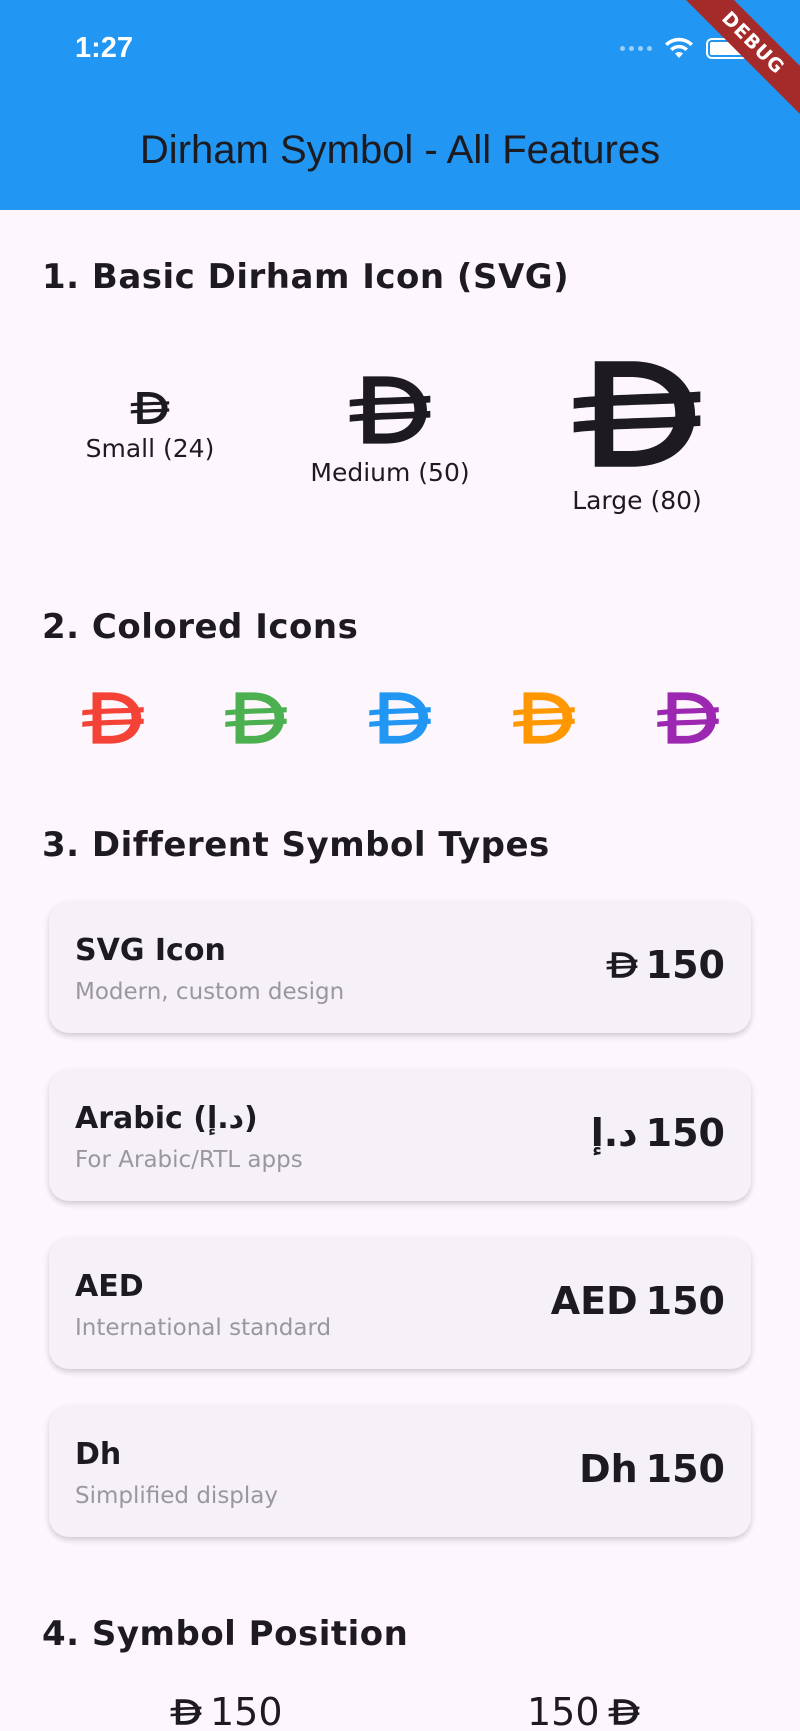 This screenshot has width=800, height=1731. I want to click on card-title: SVG Icon, so click(150, 950).